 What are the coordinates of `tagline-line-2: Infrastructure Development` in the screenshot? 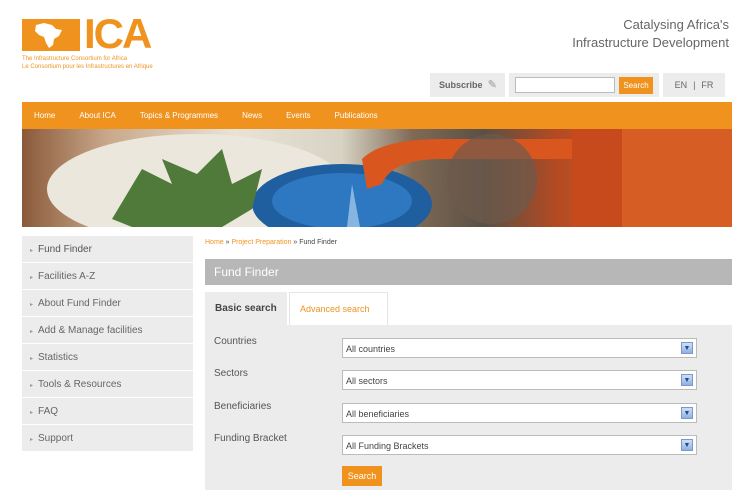 It's located at (650, 42).